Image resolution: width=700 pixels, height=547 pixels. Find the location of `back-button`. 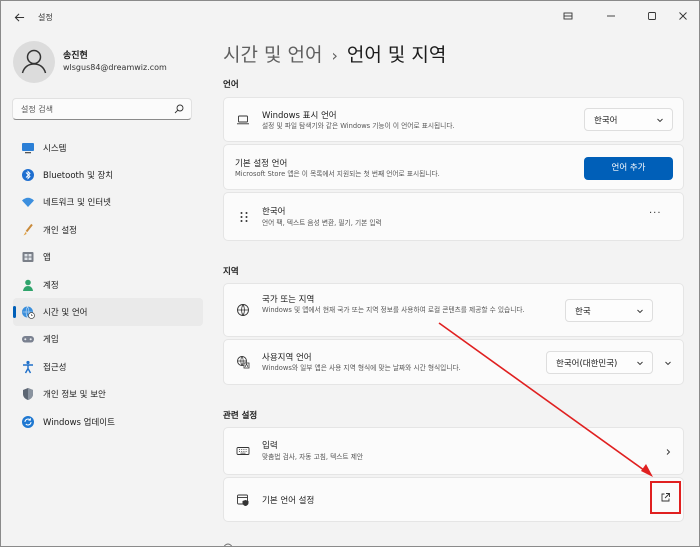

back-button is located at coordinates (19, 19).